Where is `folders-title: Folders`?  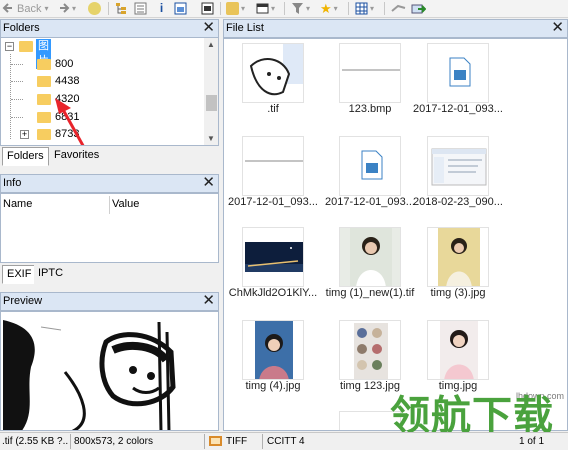 folders-title: Folders is located at coordinates (21, 28).